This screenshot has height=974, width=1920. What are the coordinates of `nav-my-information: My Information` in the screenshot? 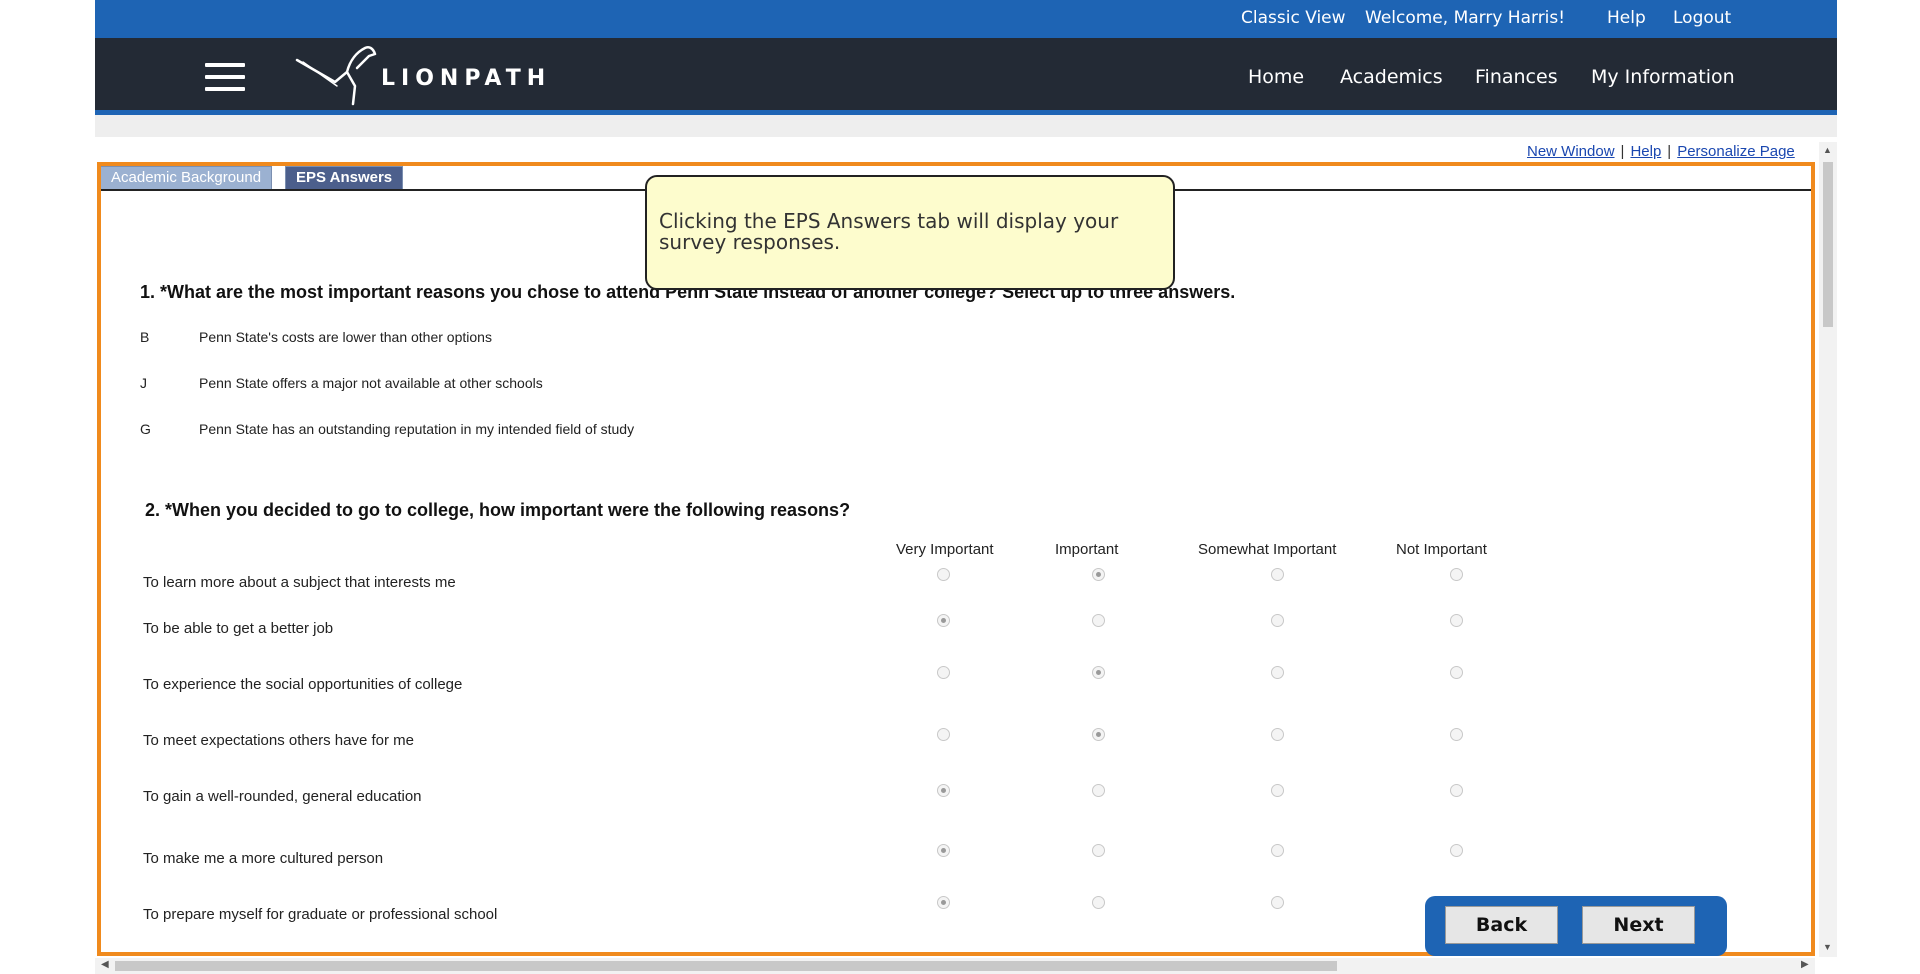 It's located at (1663, 77).